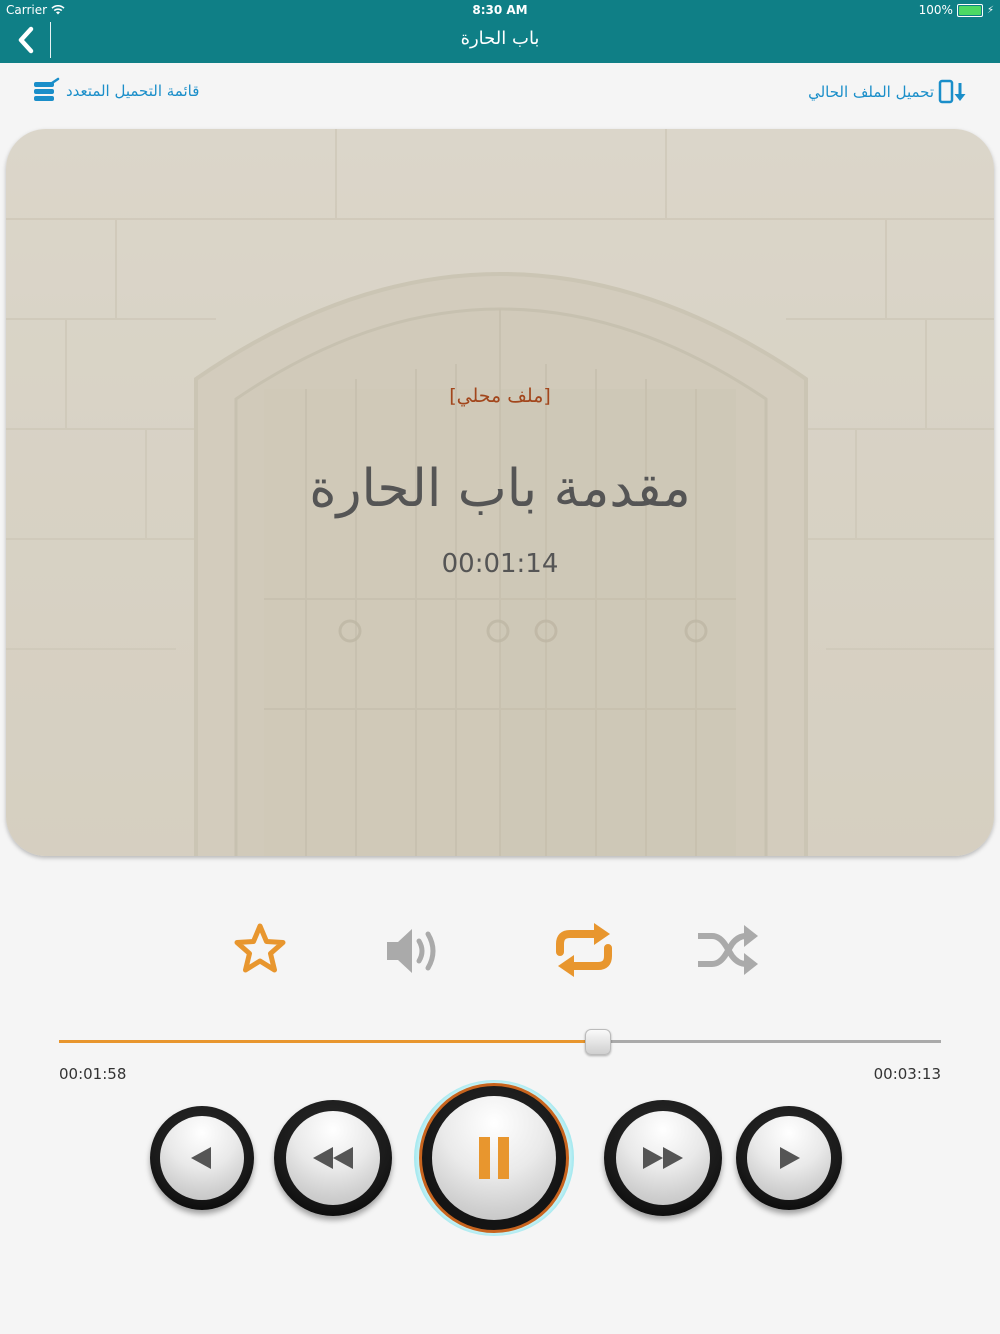 This screenshot has height=1334, width=1000. What do you see at coordinates (500, 489) in the screenshot?
I see `track-title: مقدمة باب الحارة` at bounding box center [500, 489].